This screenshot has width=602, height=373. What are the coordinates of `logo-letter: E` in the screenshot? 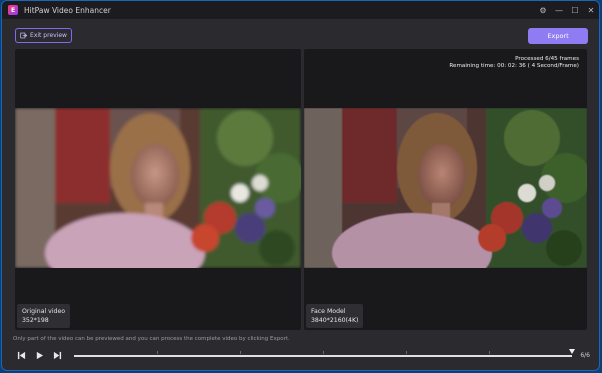 It's located at (13, 10).